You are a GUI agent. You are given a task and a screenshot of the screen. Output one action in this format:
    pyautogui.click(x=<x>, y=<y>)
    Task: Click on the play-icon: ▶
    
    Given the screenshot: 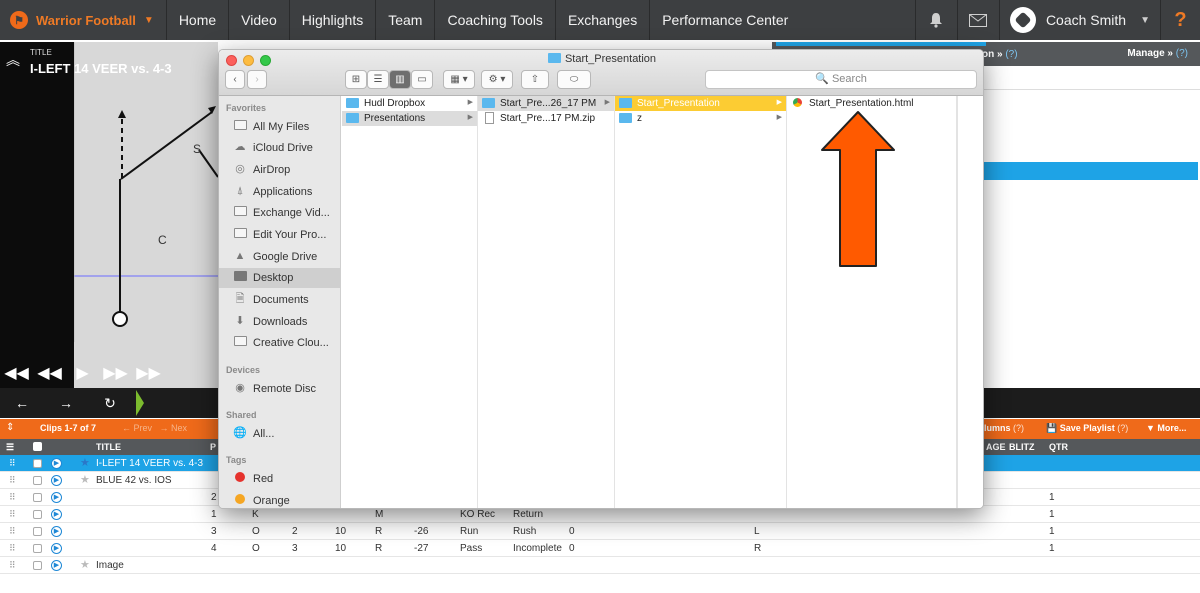 What is the action you would take?
    pyautogui.click(x=82, y=373)
    